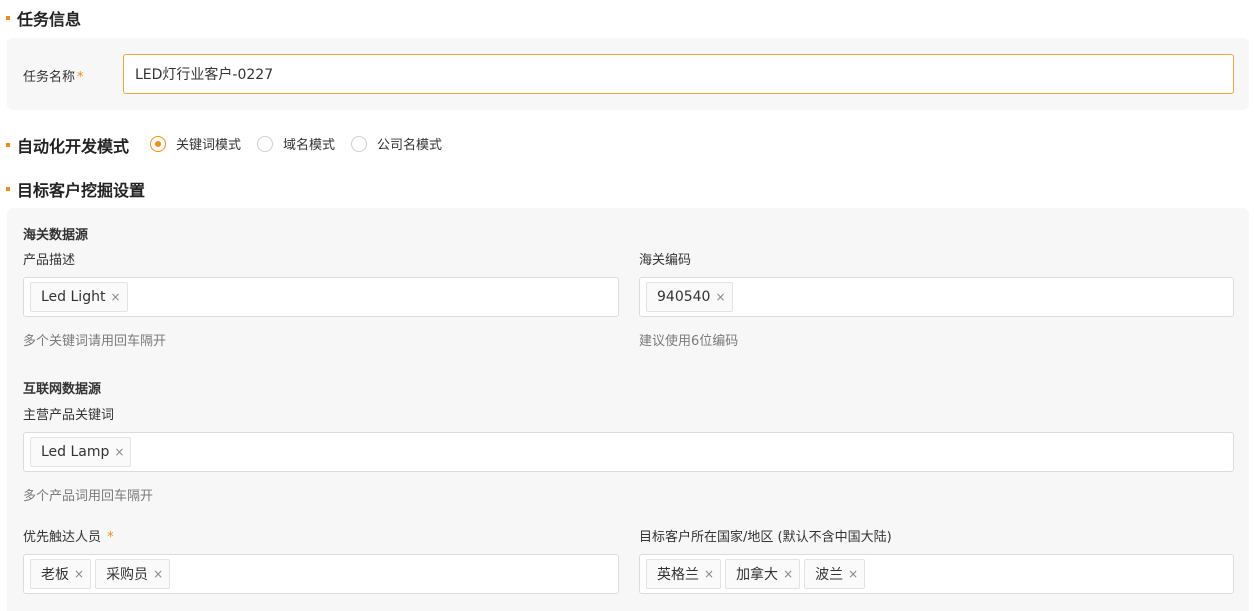 The height and width of the screenshot is (611, 1254). I want to click on regions-label: 目标客户所在国家/地区 (默认不含中国大陆), so click(765, 537).